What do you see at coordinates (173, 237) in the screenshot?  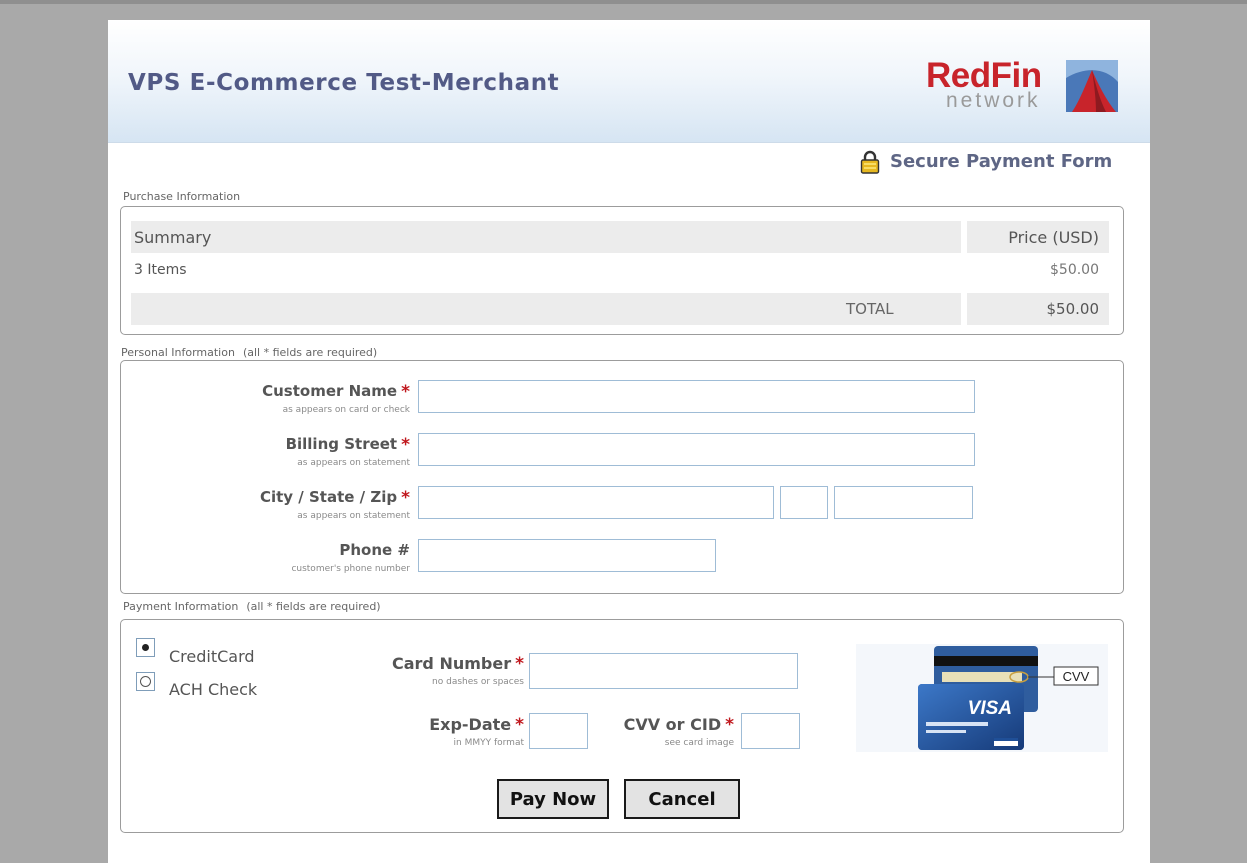 I see `summary-header: Summary` at bounding box center [173, 237].